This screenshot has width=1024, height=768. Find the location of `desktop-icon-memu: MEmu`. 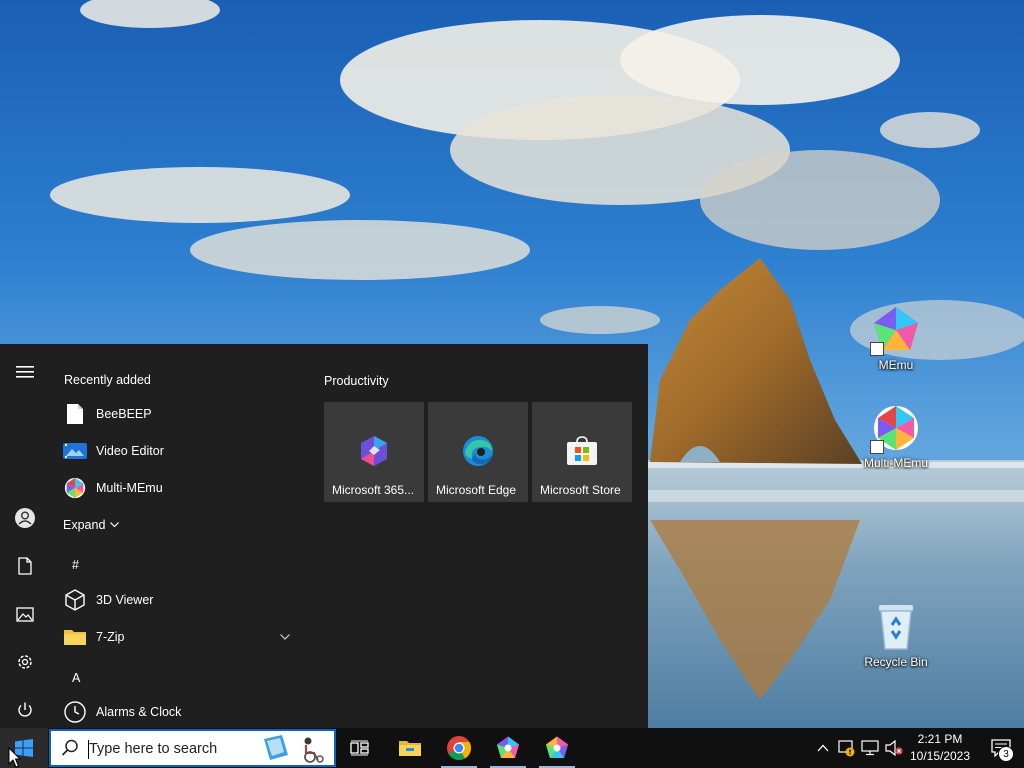

desktop-icon-memu: MEmu is located at coordinates (896, 338).